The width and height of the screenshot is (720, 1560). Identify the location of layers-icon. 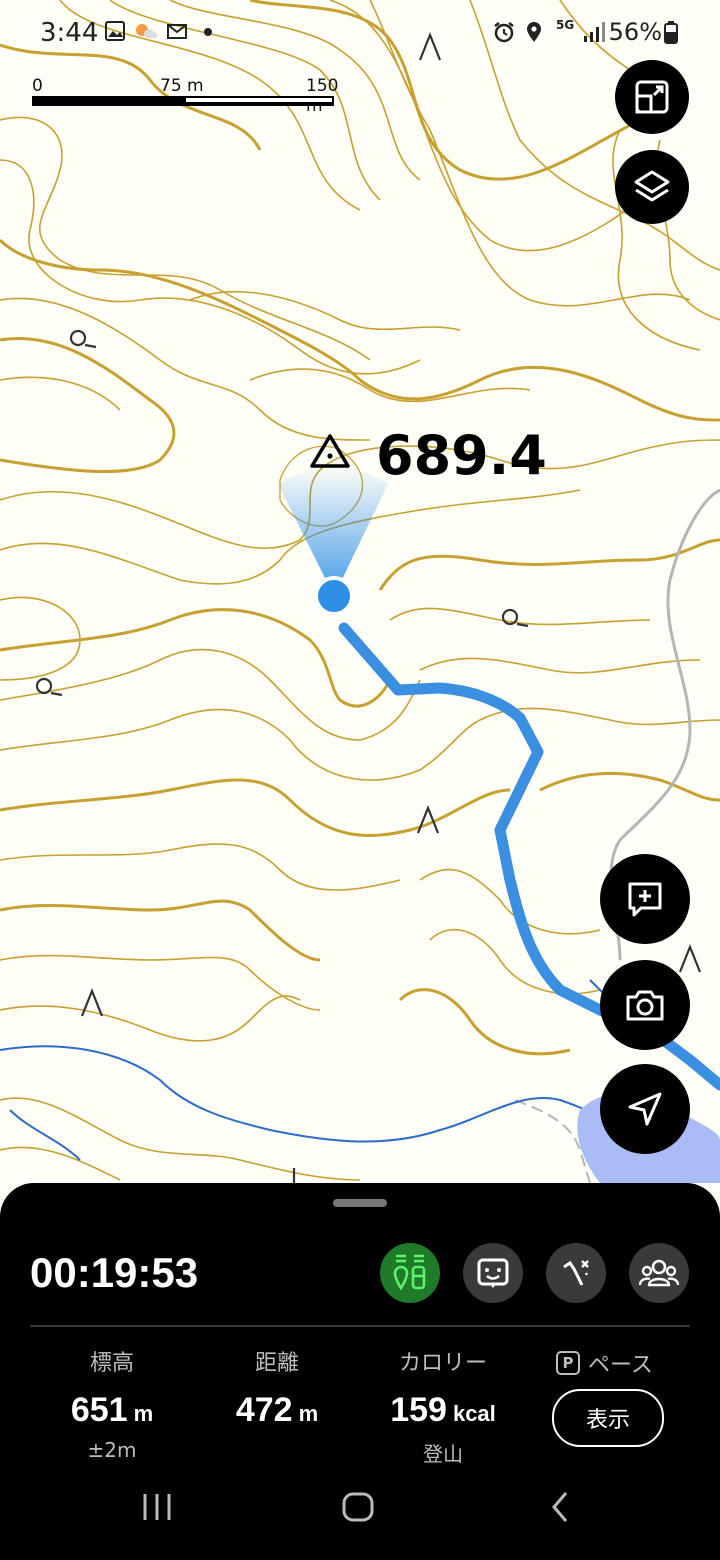
(652, 186).